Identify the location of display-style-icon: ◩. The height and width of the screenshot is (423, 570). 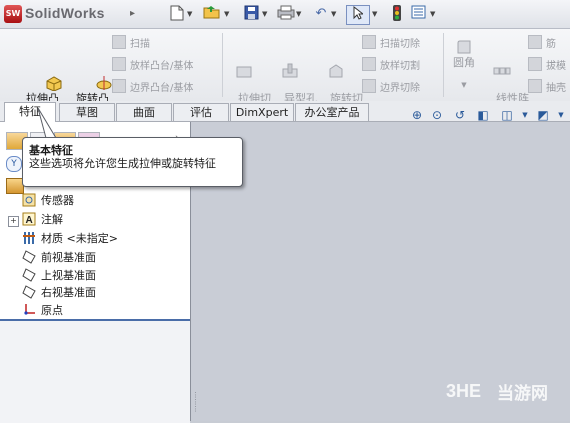
(543, 115).